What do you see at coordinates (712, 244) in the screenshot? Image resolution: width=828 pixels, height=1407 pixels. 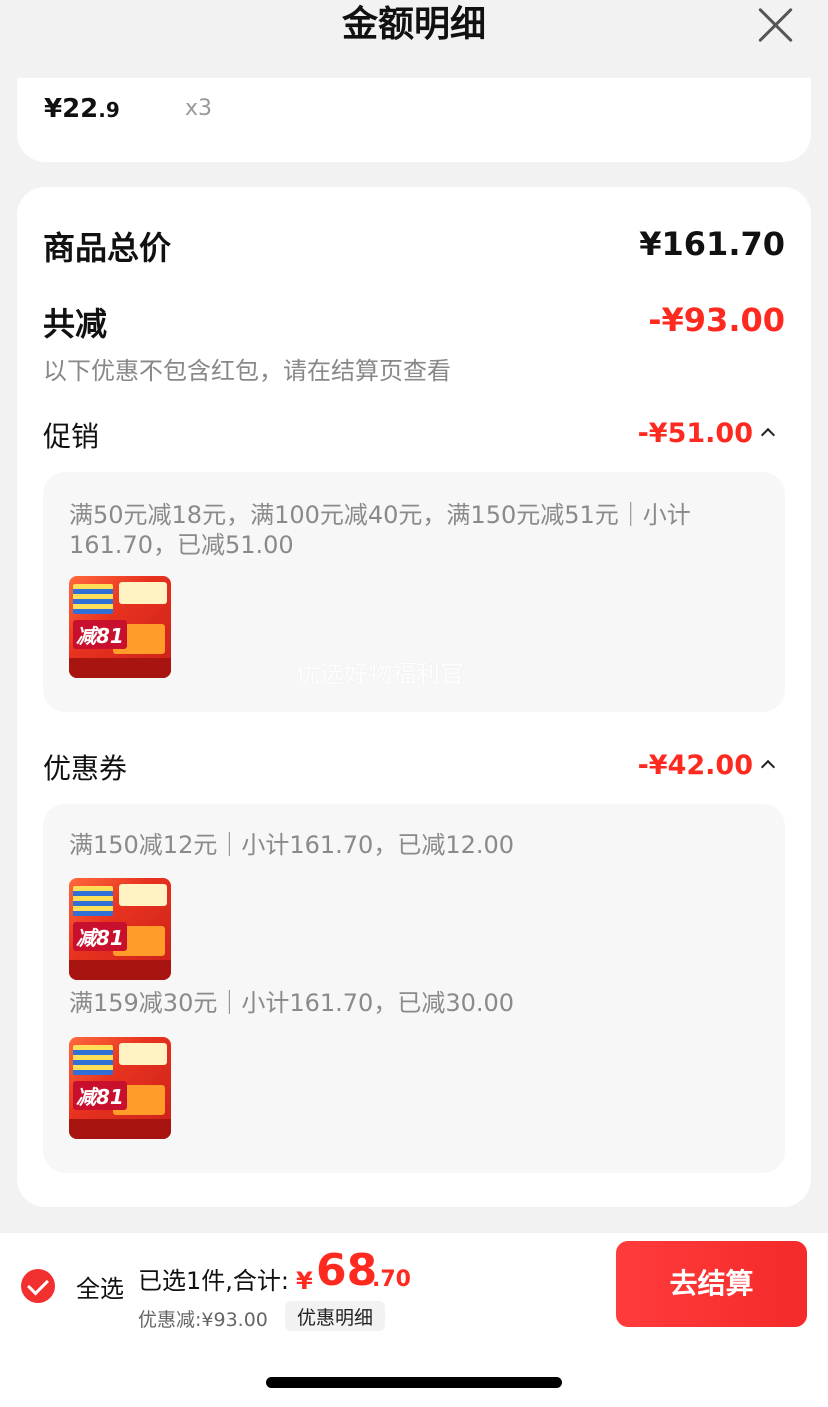 I see `total-value: ¥161.70` at bounding box center [712, 244].